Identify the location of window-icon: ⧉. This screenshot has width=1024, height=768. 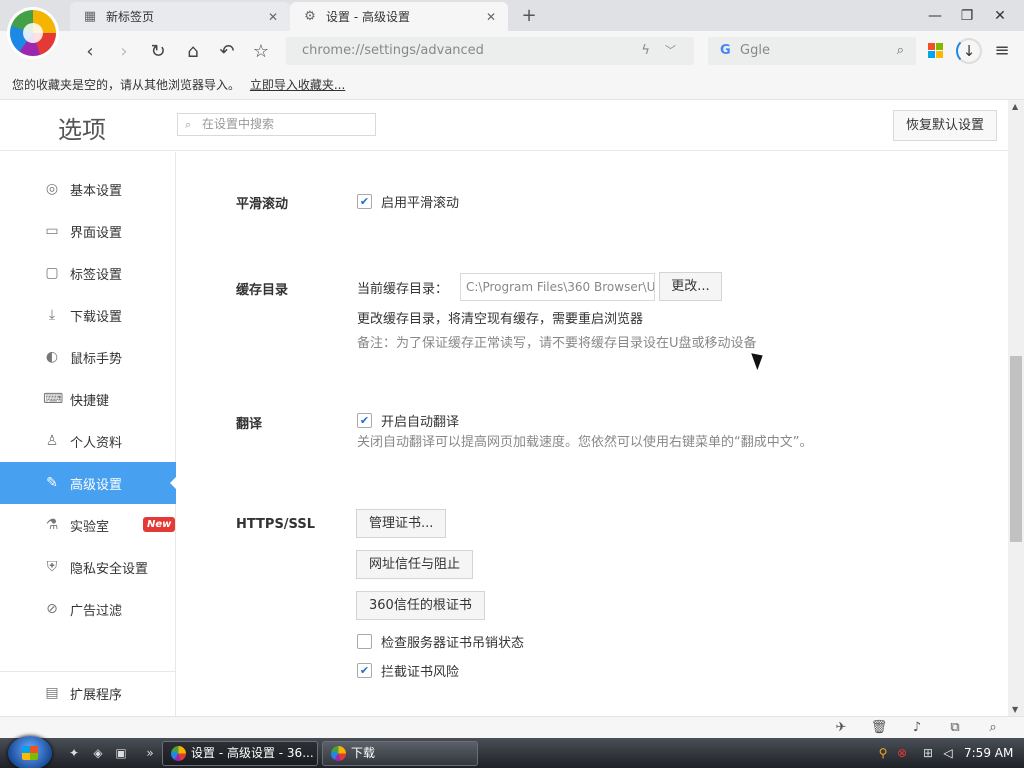
(955, 728).